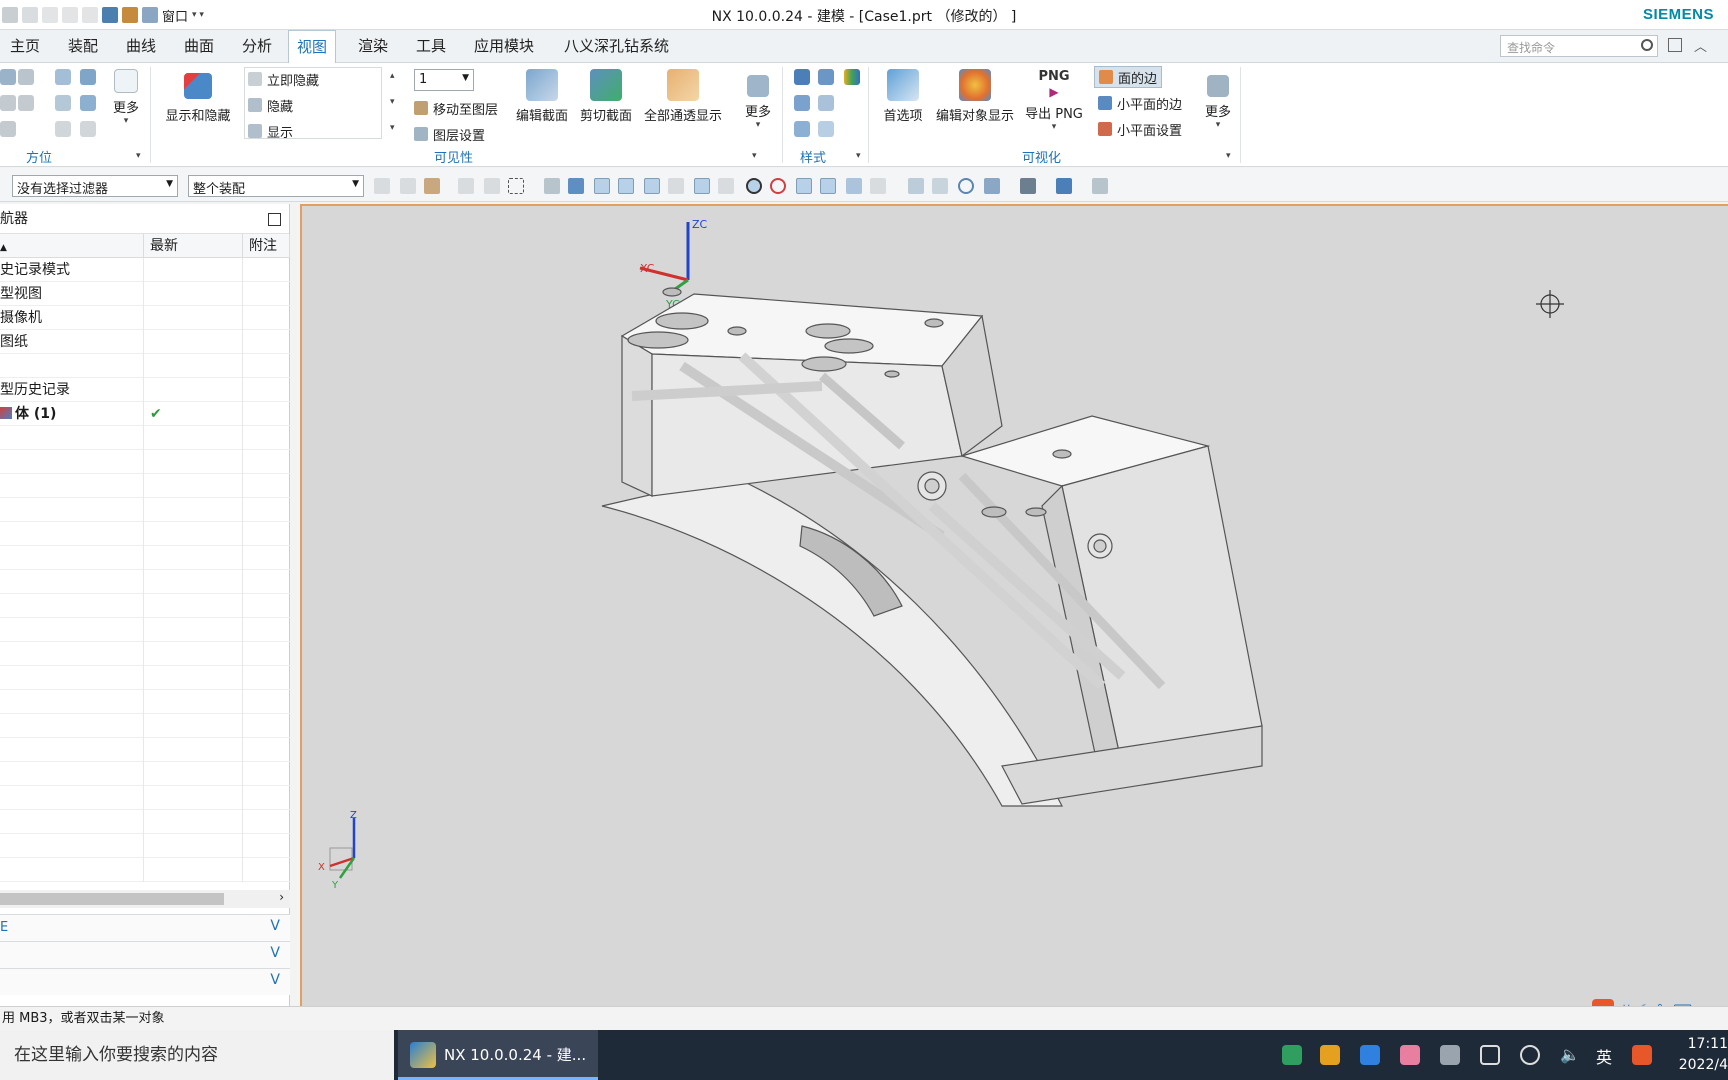  What do you see at coordinates (683, 96) in the screenshot?
I see `all-pass-display-button: 全部通透显示` at bounding box center [683, 96].